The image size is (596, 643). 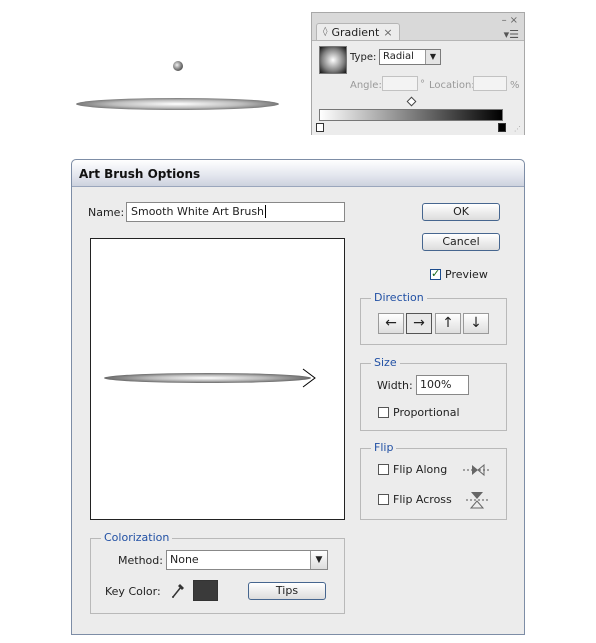 I want to click on key-color-label: Key Color:, so click(x=133, y=591).